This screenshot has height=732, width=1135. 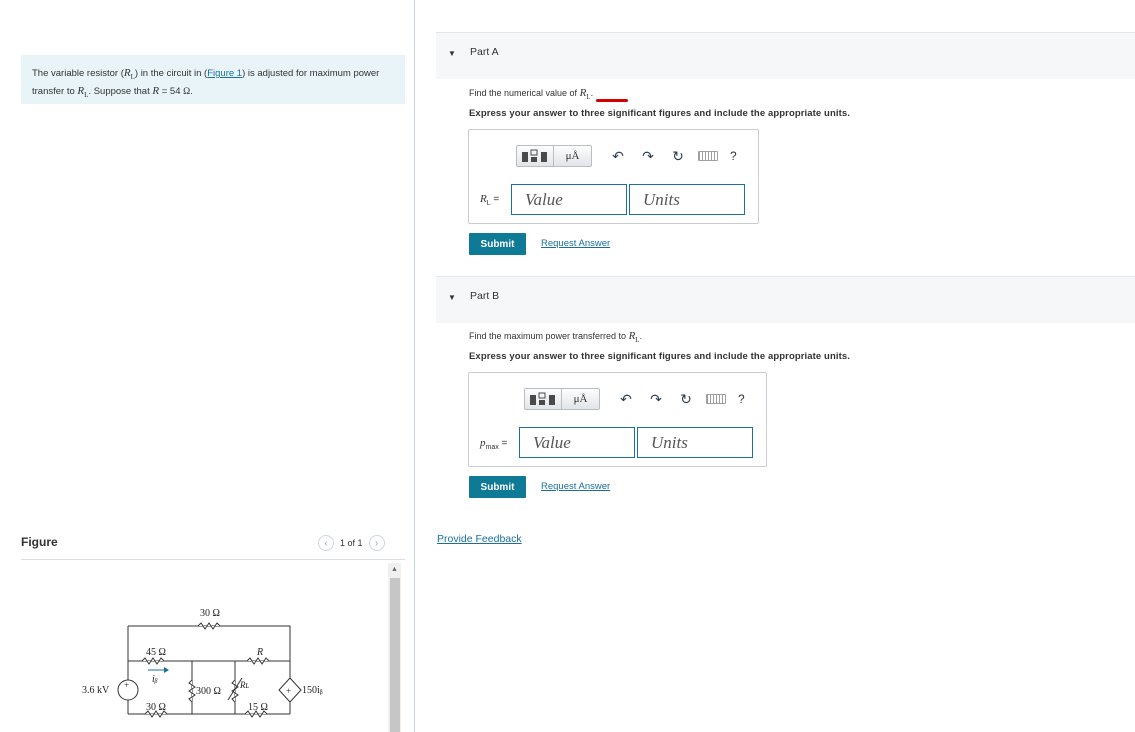 What do you see at coordinates (224, 73) in the screenshot?
I see `figure-link: Figure 1` at bounding box center [224, 73].